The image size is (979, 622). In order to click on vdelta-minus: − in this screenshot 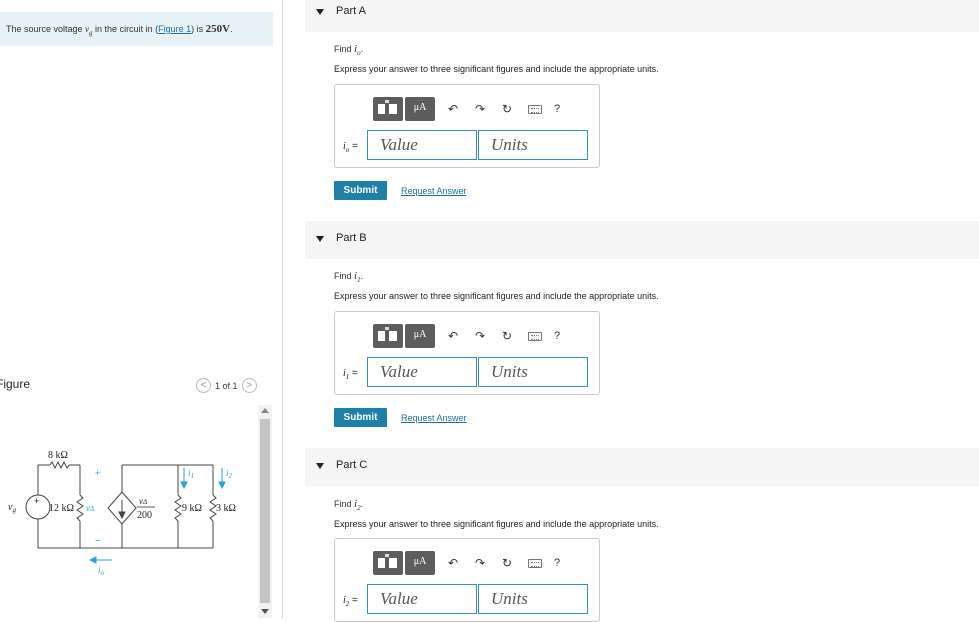, I will do `click(98, 541)`.